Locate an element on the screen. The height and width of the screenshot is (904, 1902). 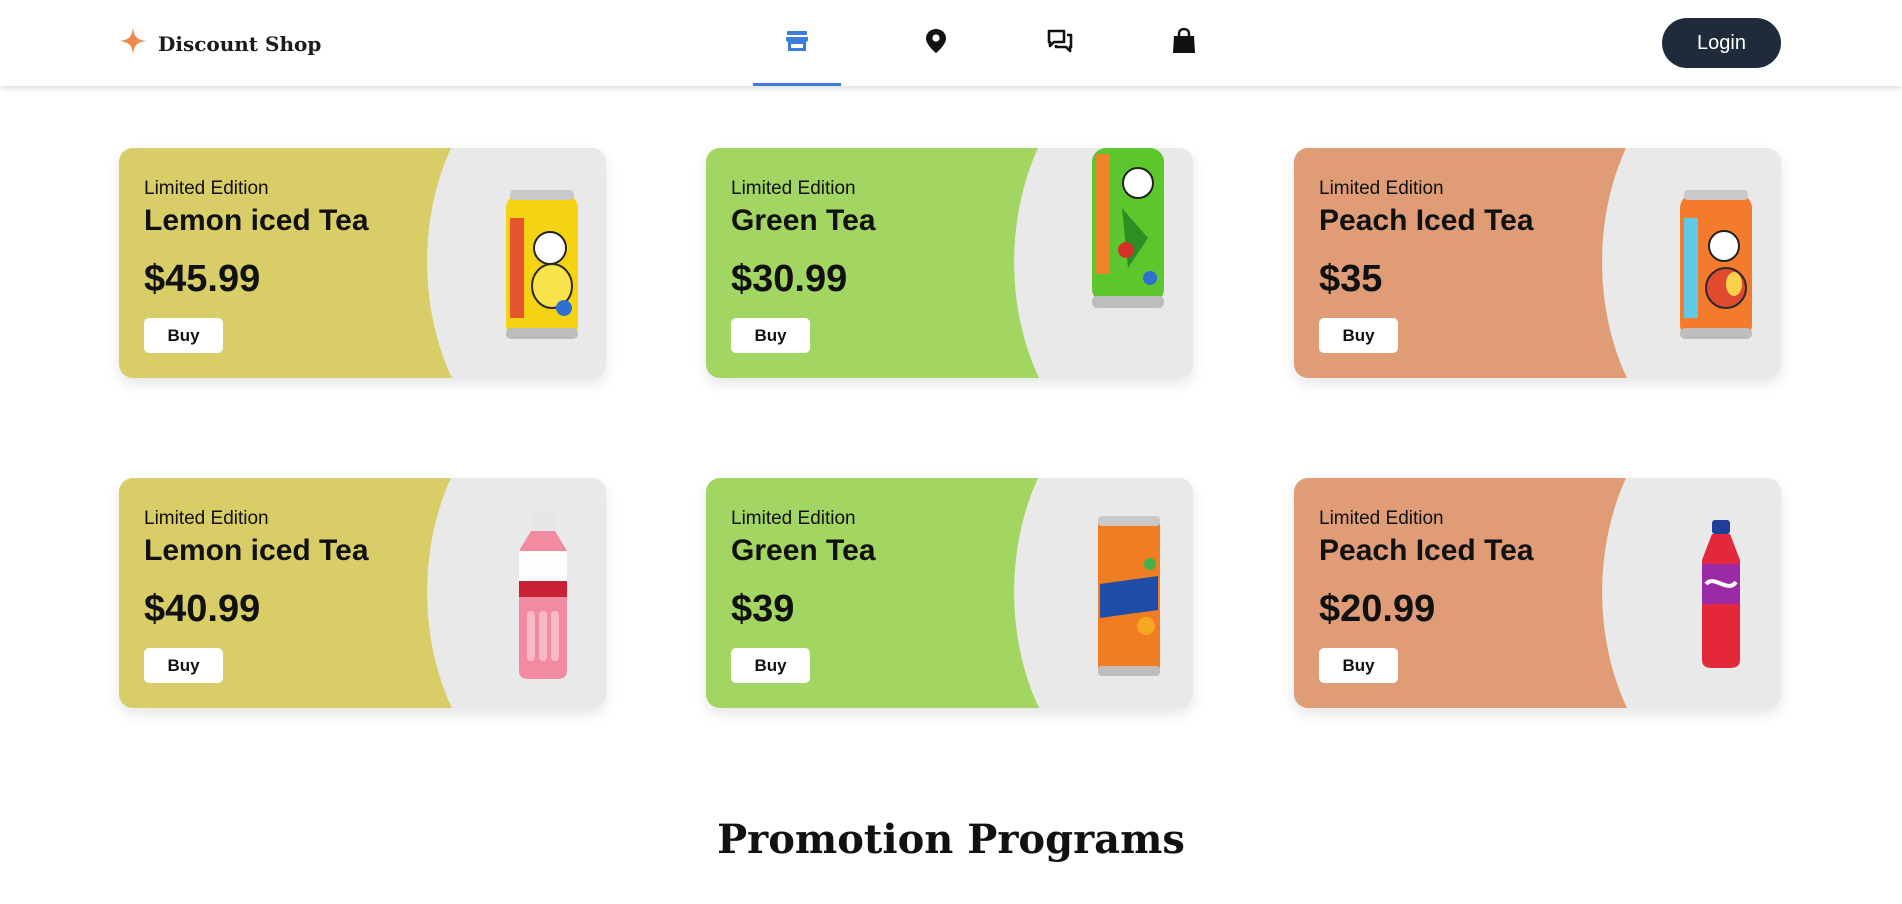
product-card: Limited Edition Peach Iced Tea $35 Buy is located at coordinates (1537, 263).